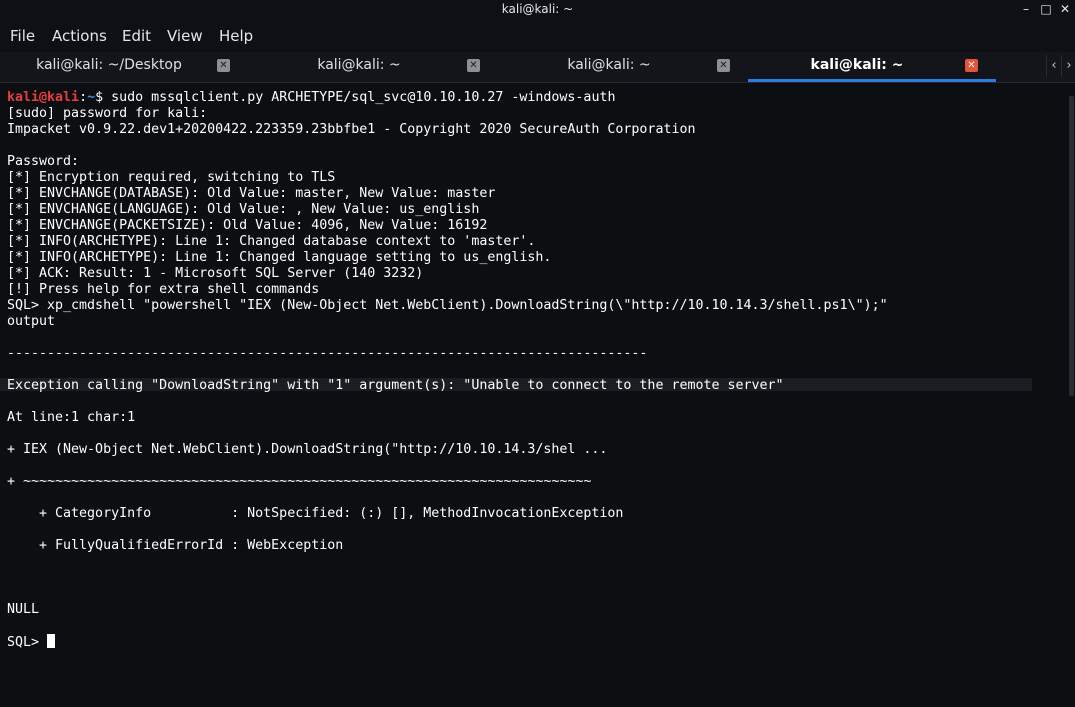 This screenshot has width=1075, height=707. I want to click on tab-home-2: kali@kali: ~ ✕, so click(624, 67).